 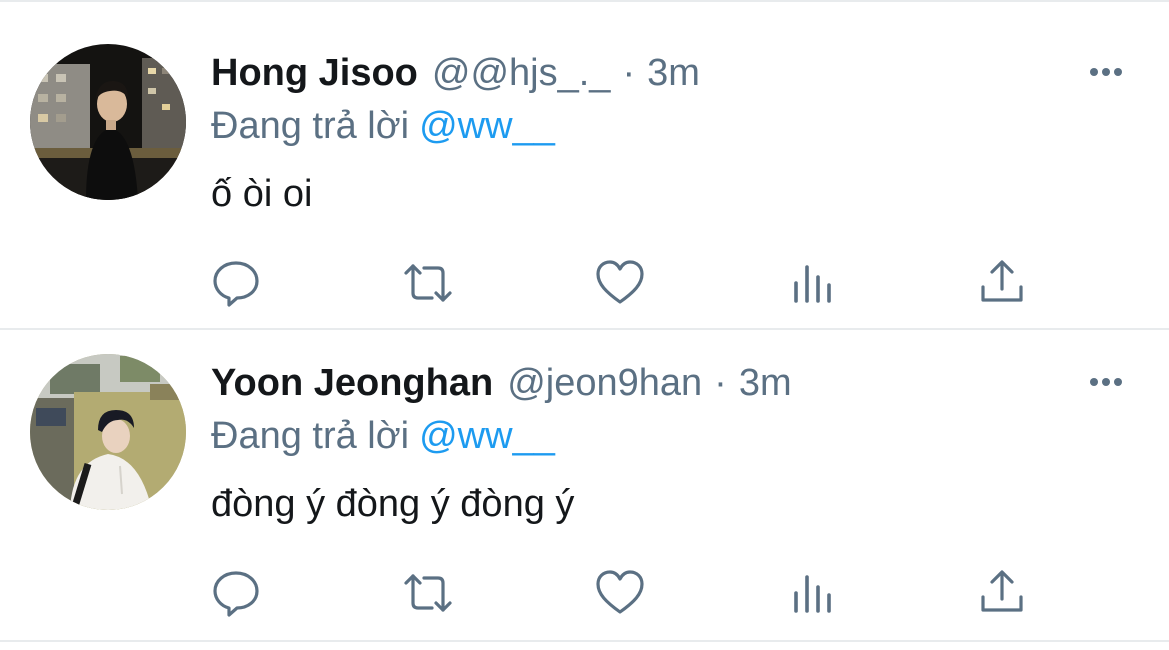 I want to click on author-name: Yoon Jeonghan, so click(x=352, y=383).